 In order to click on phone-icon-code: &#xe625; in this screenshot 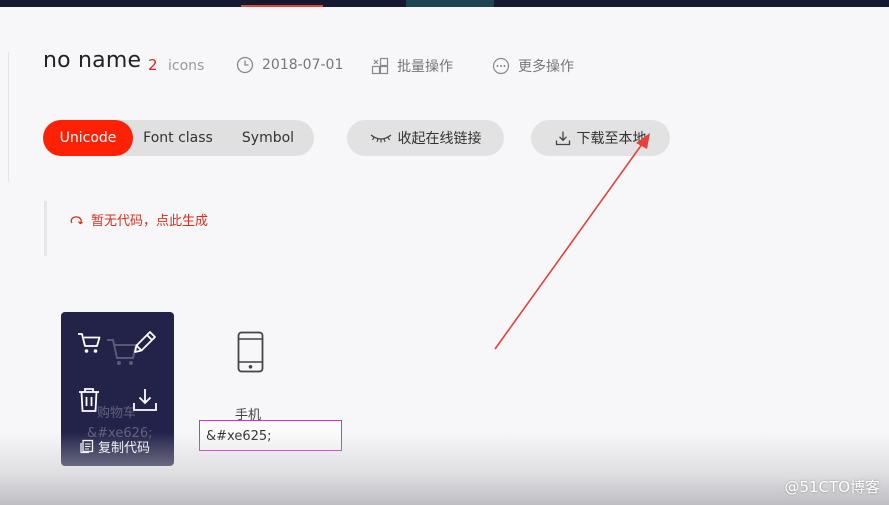, I will do `click(270, 435)`.